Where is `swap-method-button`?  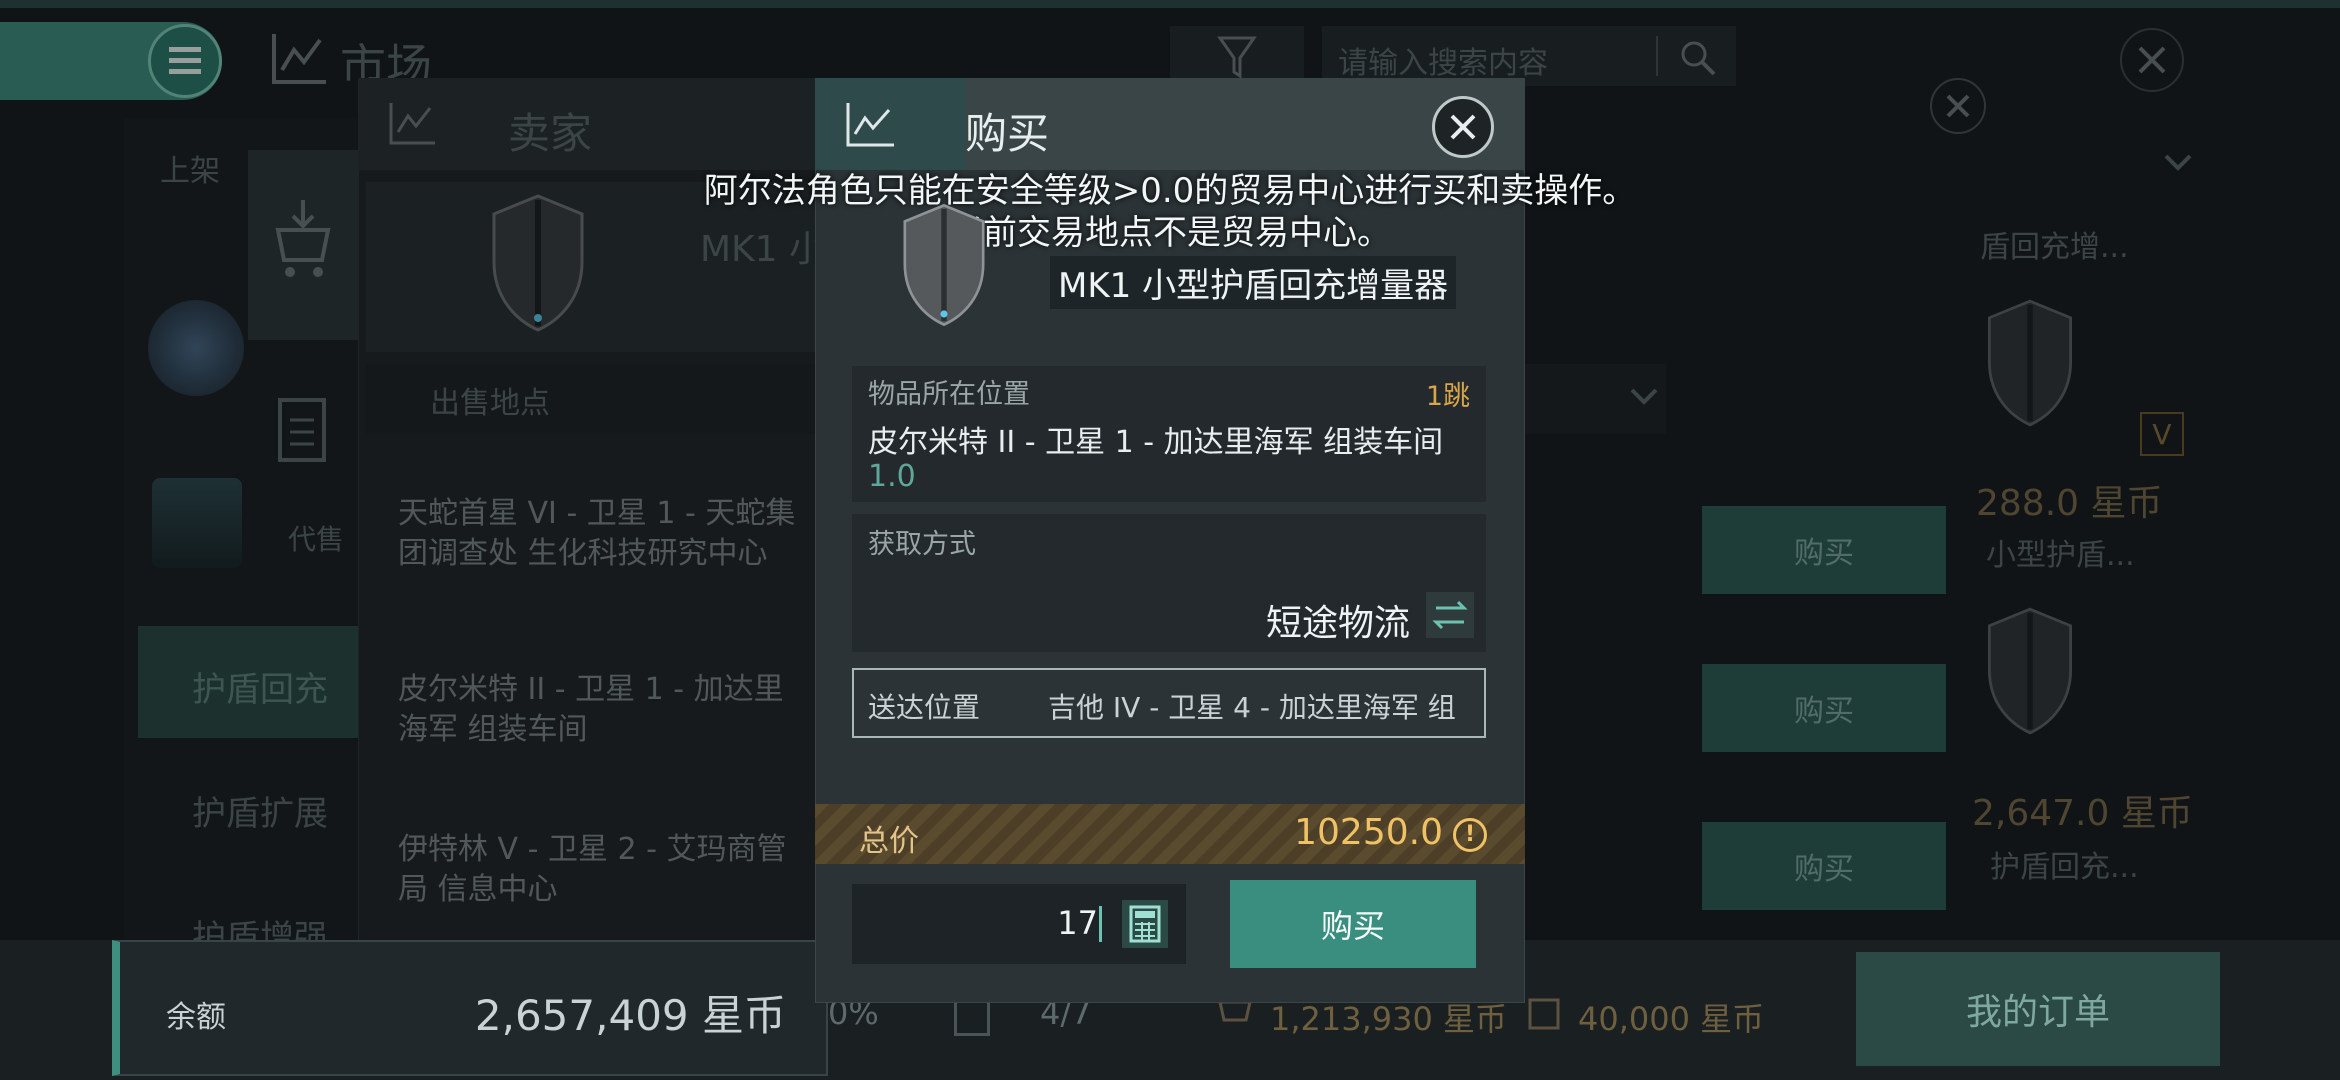
swap-method-button is located at coordinates (1450, 615).